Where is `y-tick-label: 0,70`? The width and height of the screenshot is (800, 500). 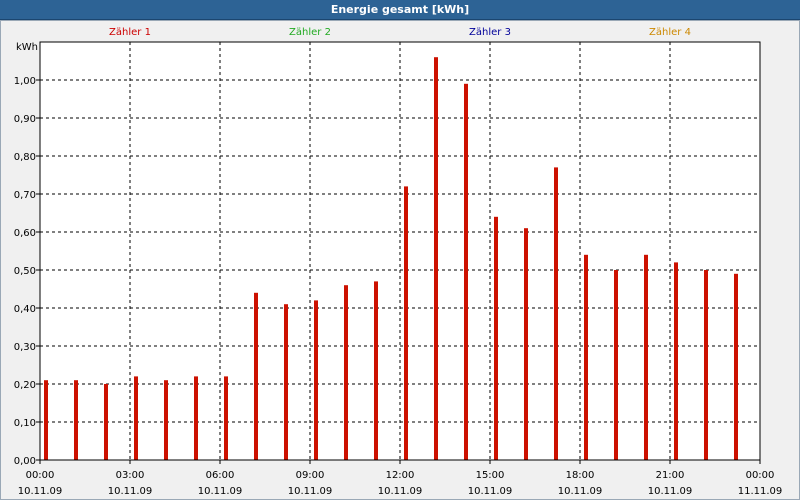
y-tick-label: 0,70 is located at coordinates (25, 195).